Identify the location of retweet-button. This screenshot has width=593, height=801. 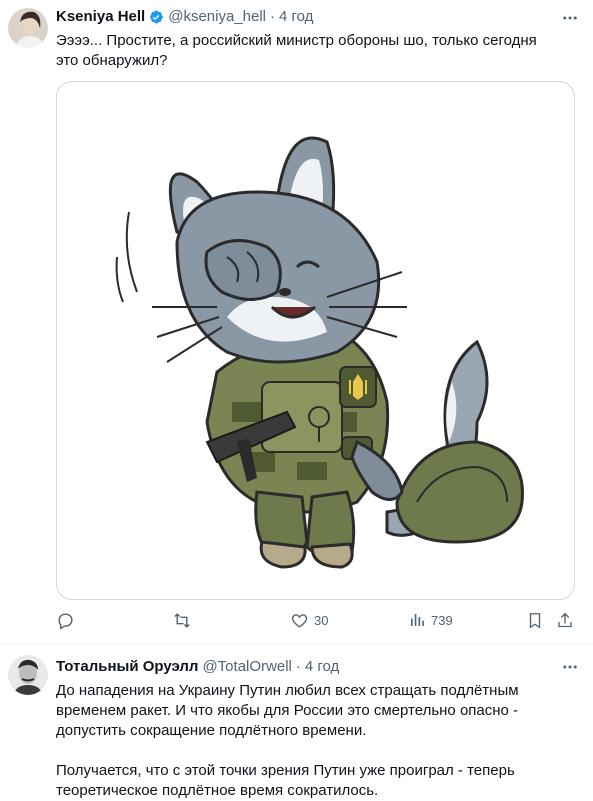
(184, 620).